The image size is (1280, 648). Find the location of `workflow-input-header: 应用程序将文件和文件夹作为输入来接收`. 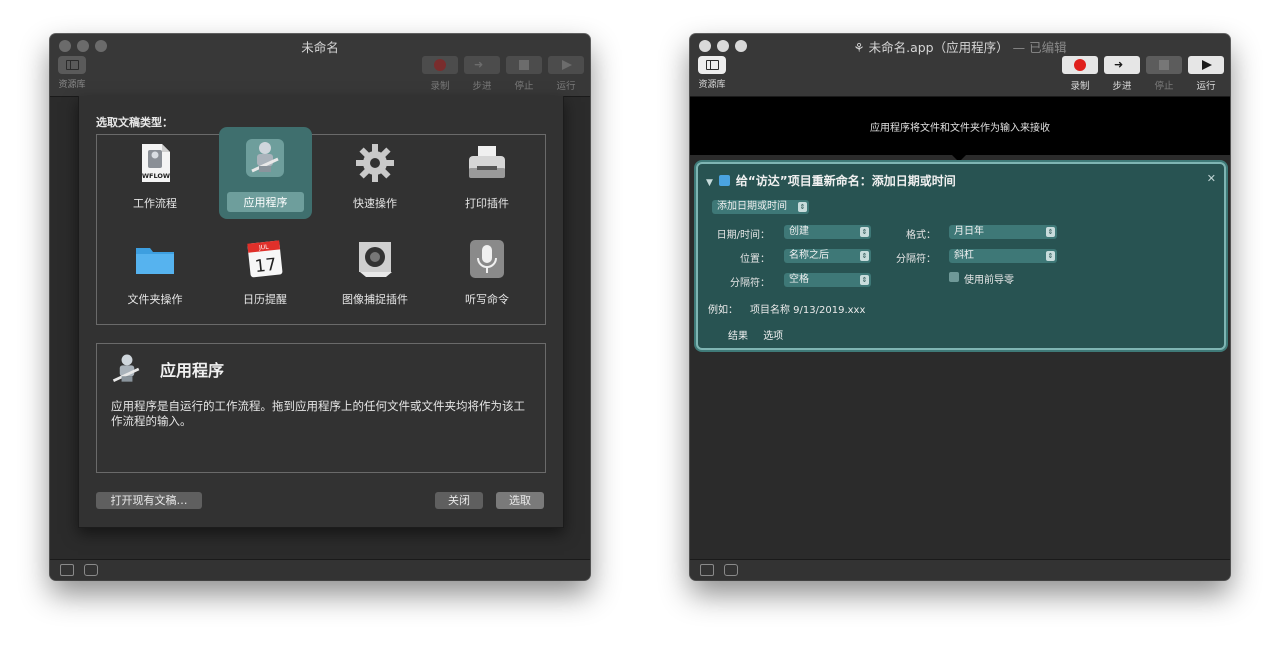

workflow-input-header: 应用程序将文件和文件夹作为输入来接收 is located at coordinates (960, 126).